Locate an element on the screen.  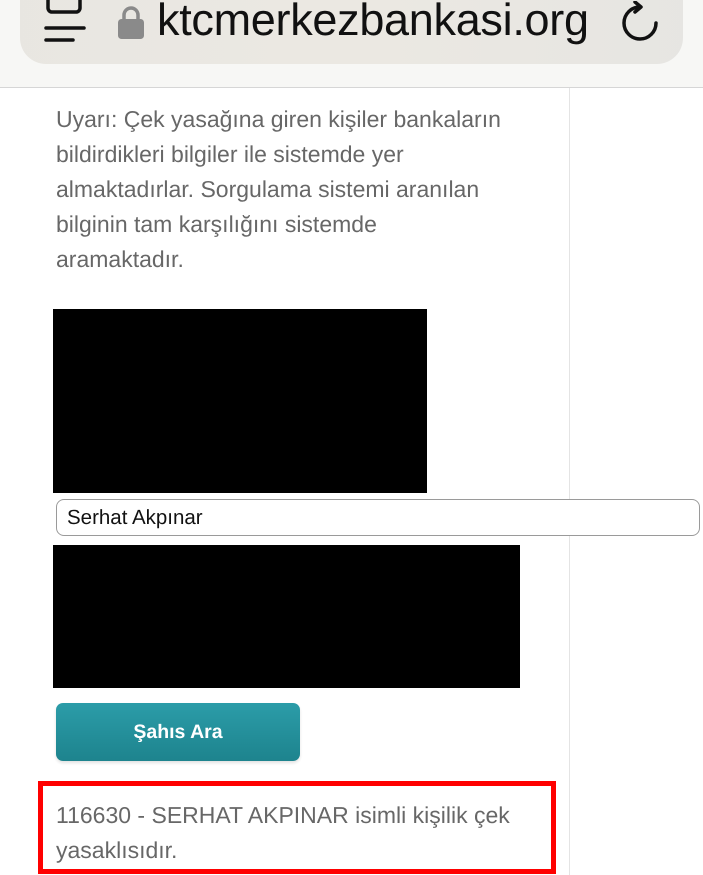
lock-icon is located at coordinates (131, 22).